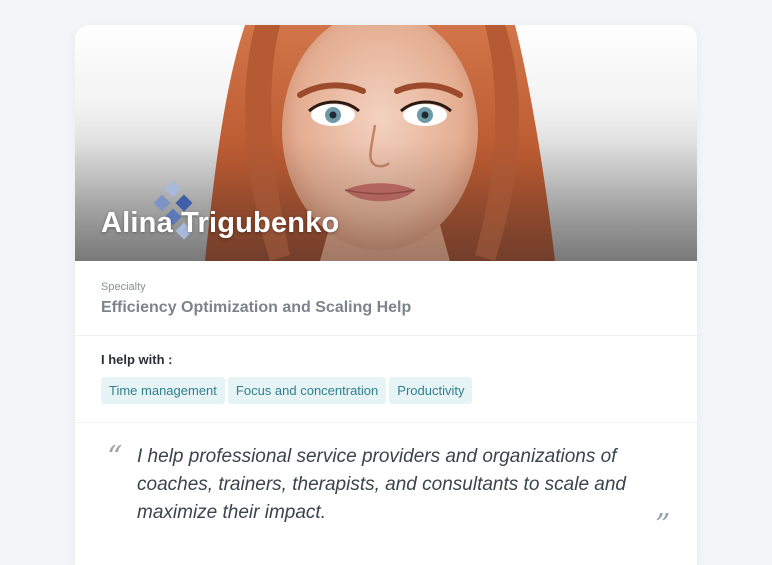 The height and width of the screenshot is (565, 772). I want to click on tag-focus-concentration: Focus and concentration, so click(307, 390).